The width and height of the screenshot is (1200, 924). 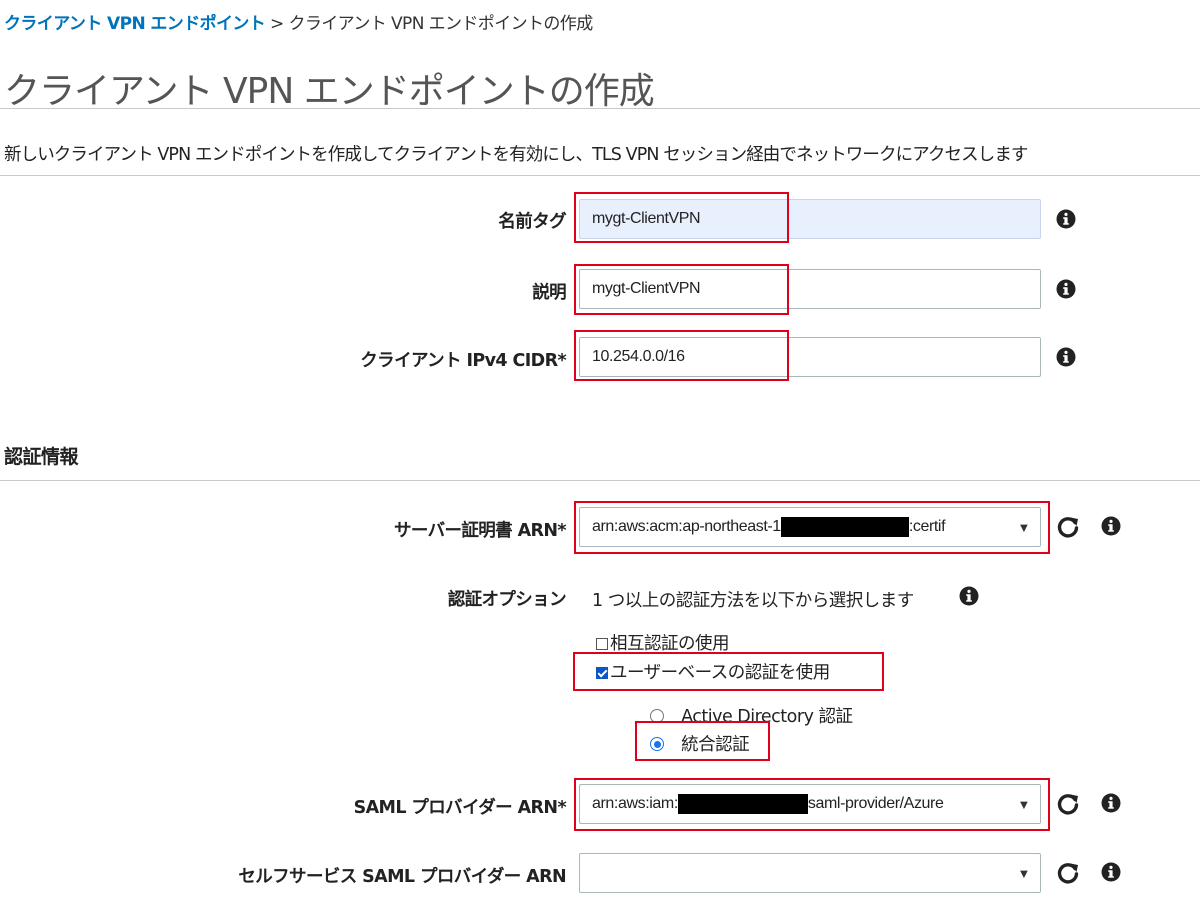 What do you see at coordinates (41, 457) in the screenshot?
I see `auth-section-title: 認証情報` at bounding box center [41, 457].